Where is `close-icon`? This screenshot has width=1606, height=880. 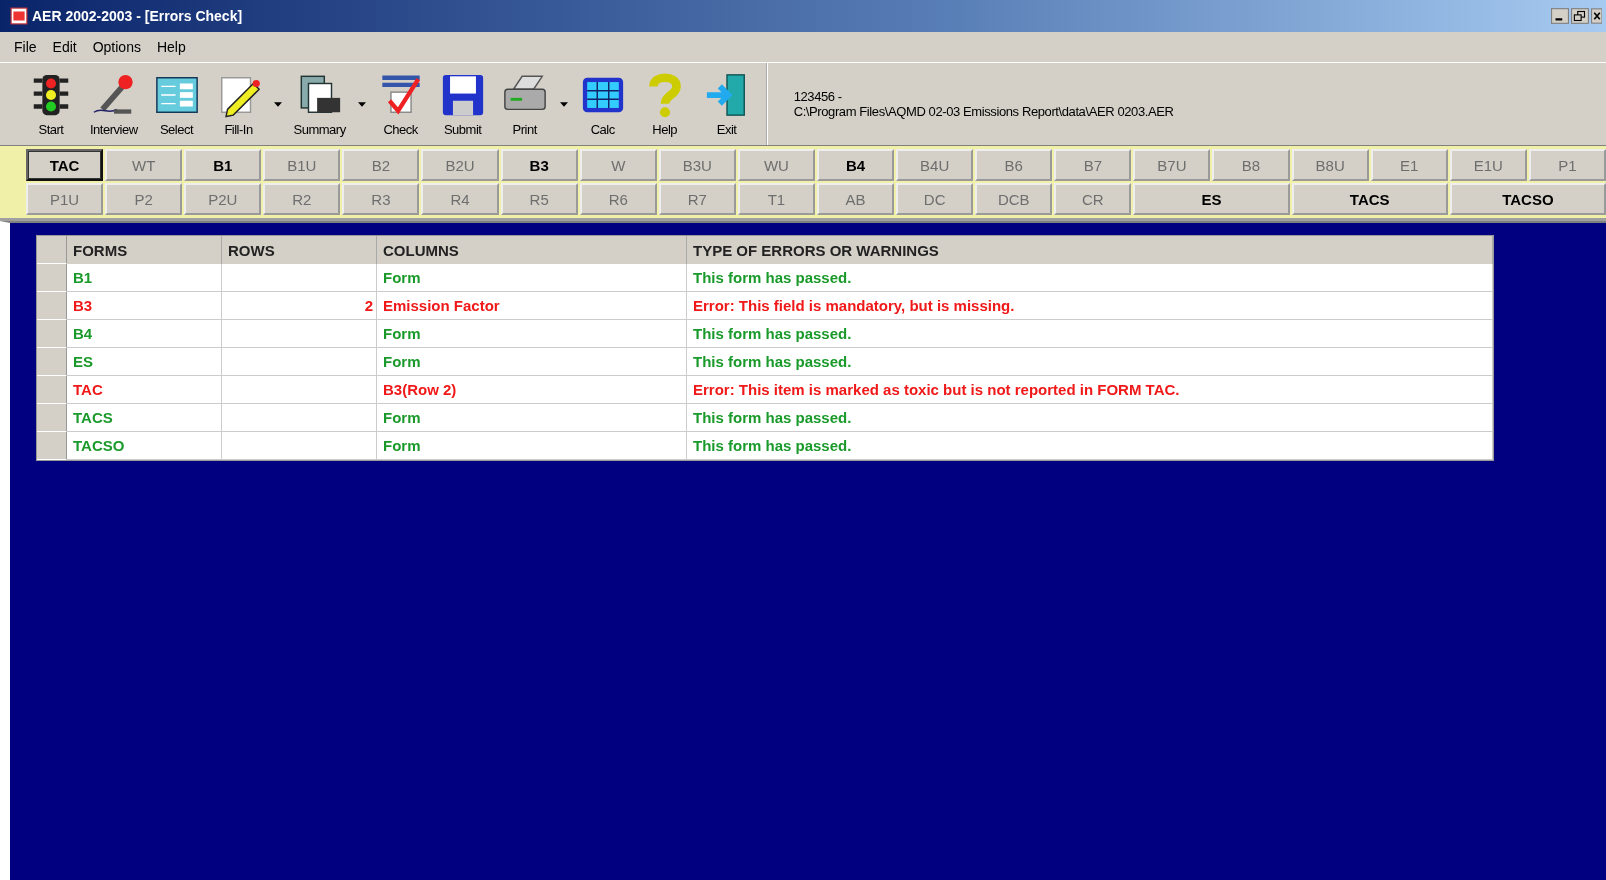
close-icon is located at coordinates (1596, 16).